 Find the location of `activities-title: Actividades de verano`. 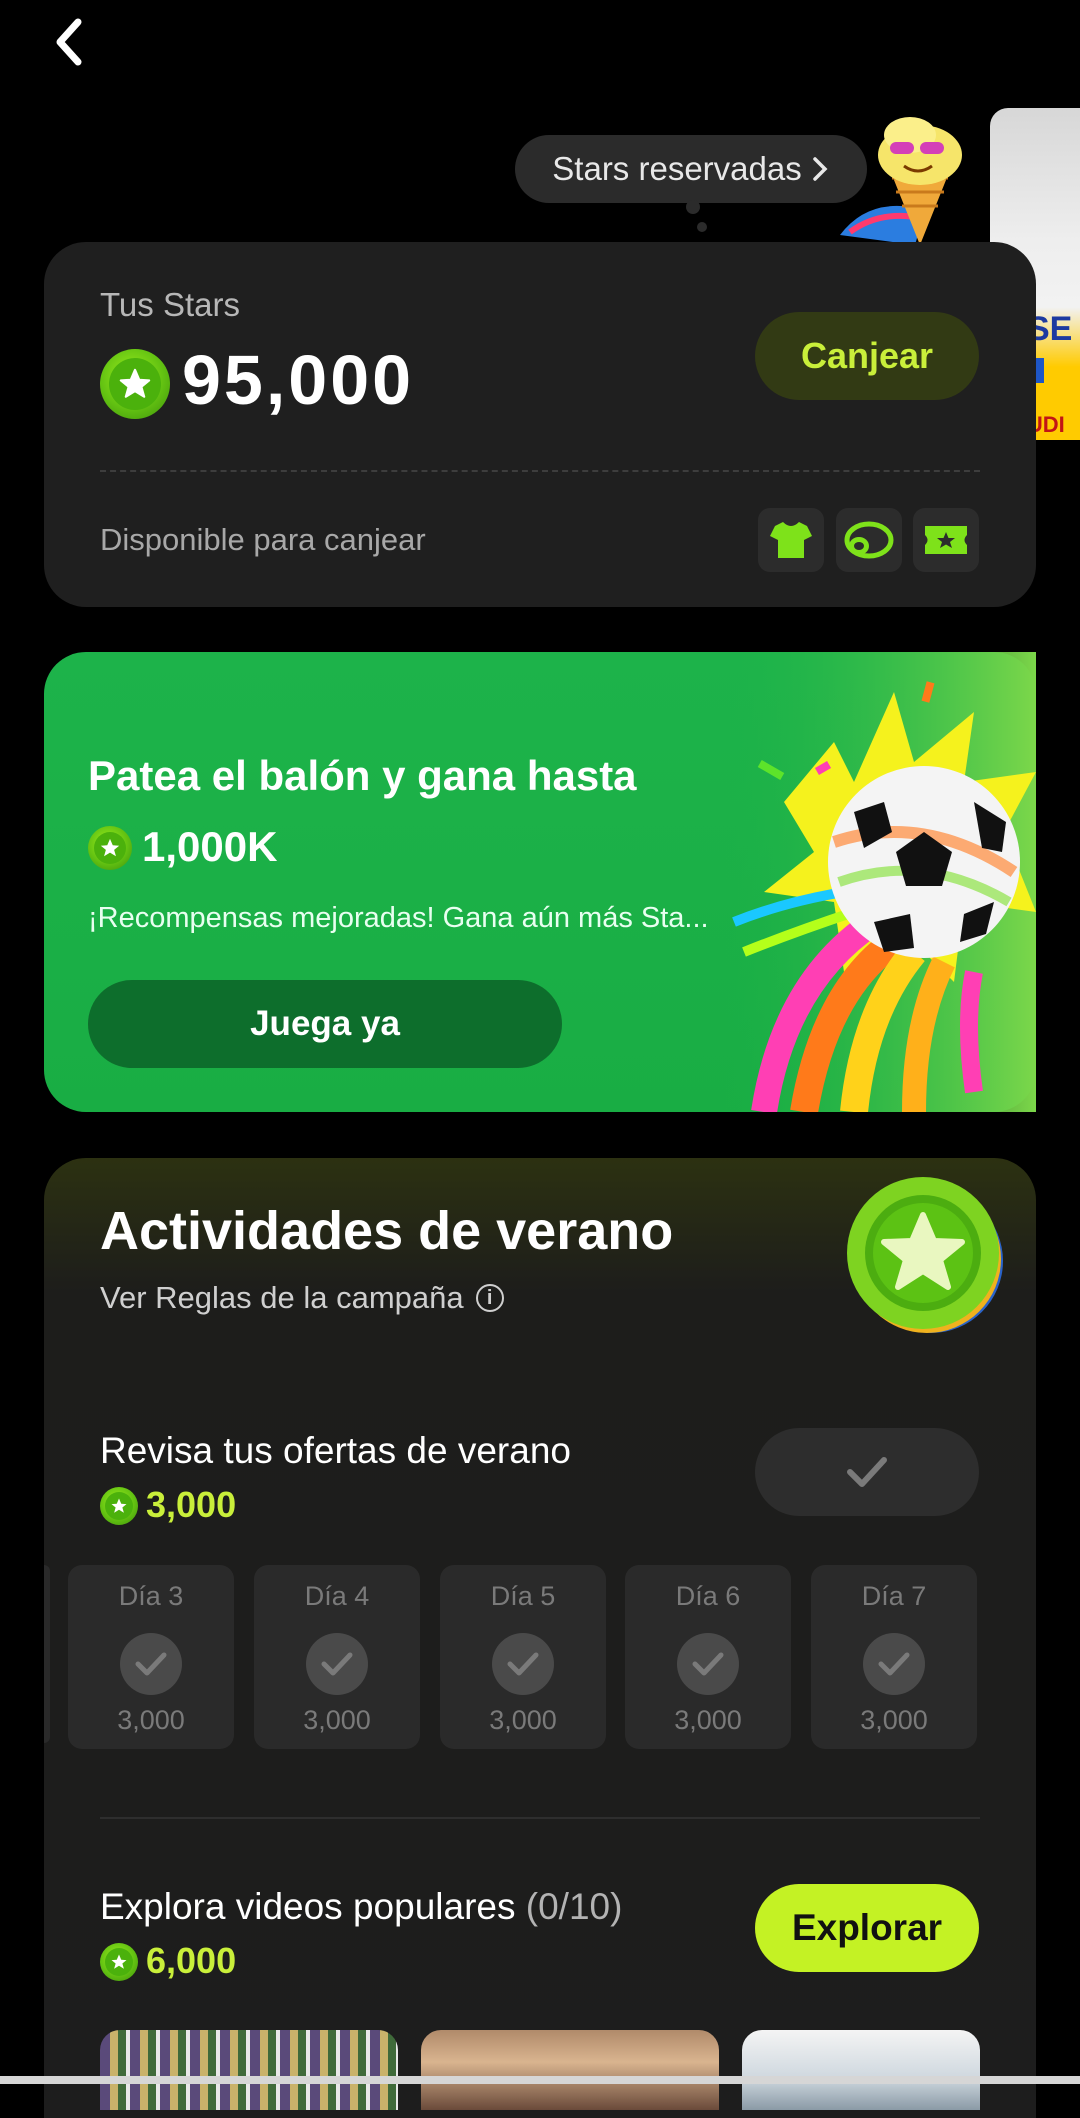

activities-title: Actividades de verano is located at coordinates (387, 1231).